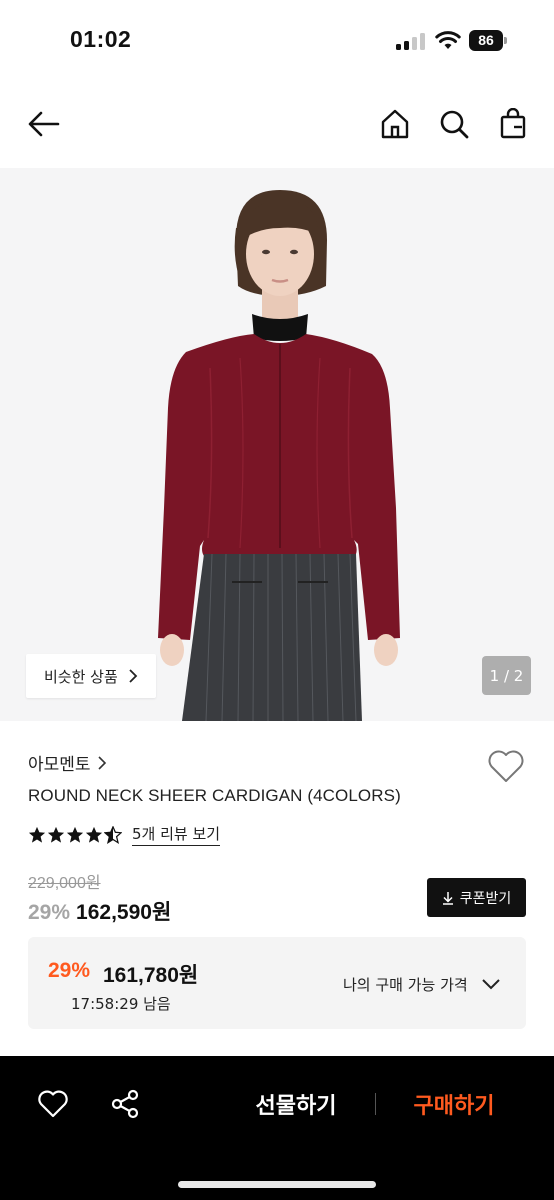 The width and height of the screenshot is (554, 1200). What do you see at coordinates (151, 975) in the screenshot?
I see `my-price: 161,780원` at bounding box center [151, 975].